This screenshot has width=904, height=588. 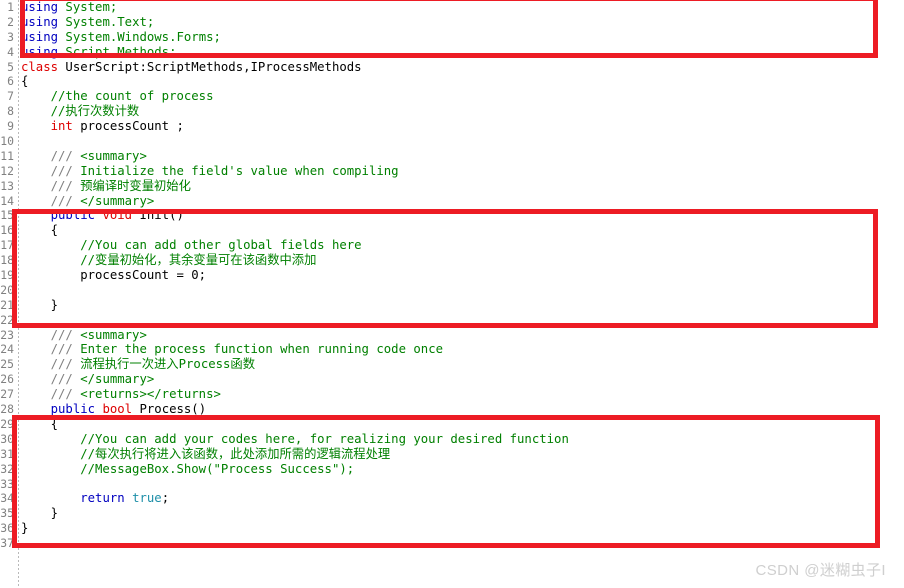 I want to click on code-line-text: using System.Windows.Forms;, so click(x=121, y=37).